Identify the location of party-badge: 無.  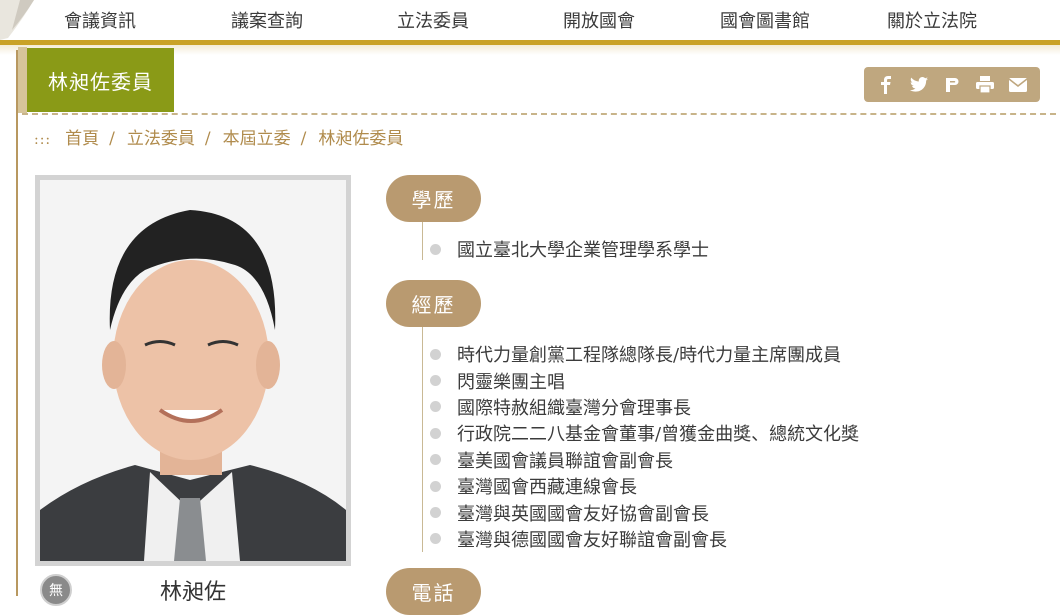
(56, 590).